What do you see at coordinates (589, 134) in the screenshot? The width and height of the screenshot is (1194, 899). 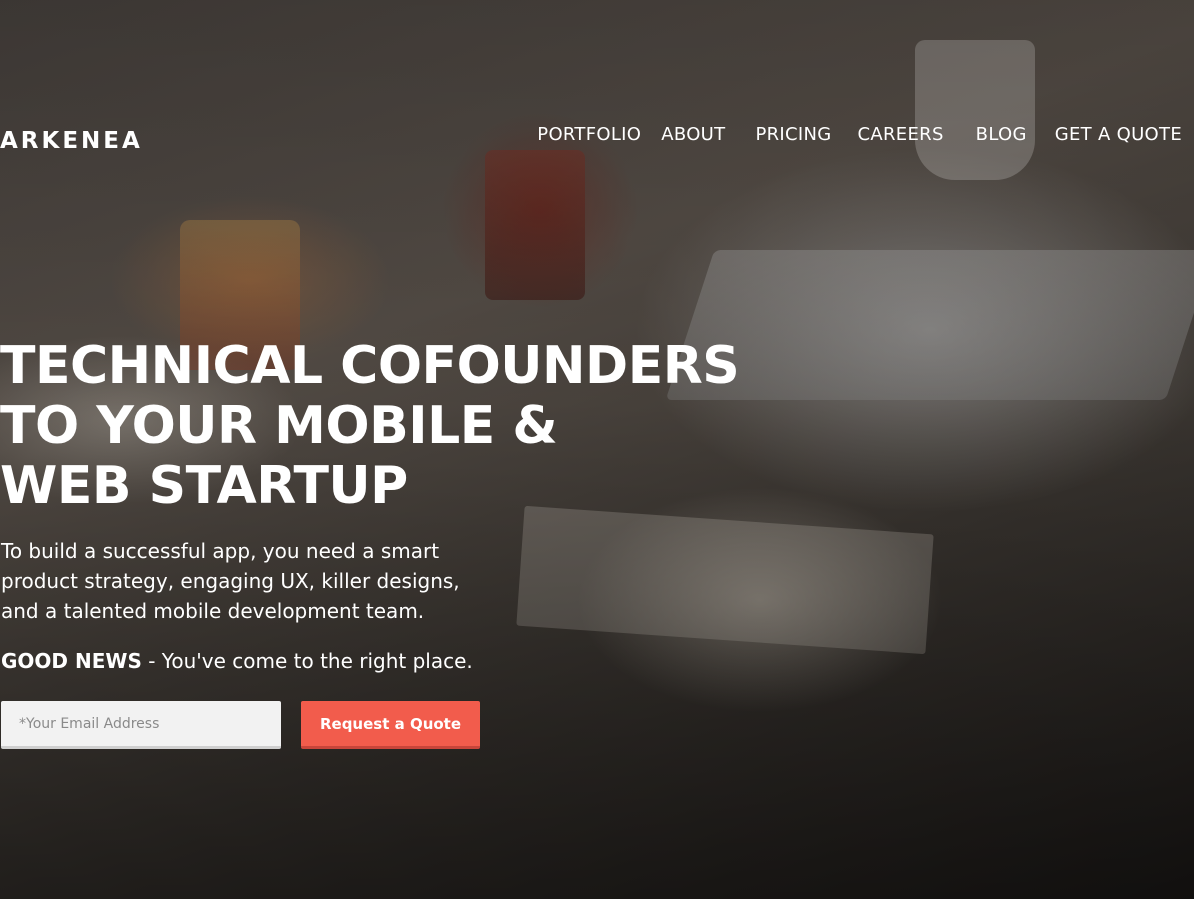 I see `nav-item-portfolio: PORTFOLIO` at bounding box center [589, 134].